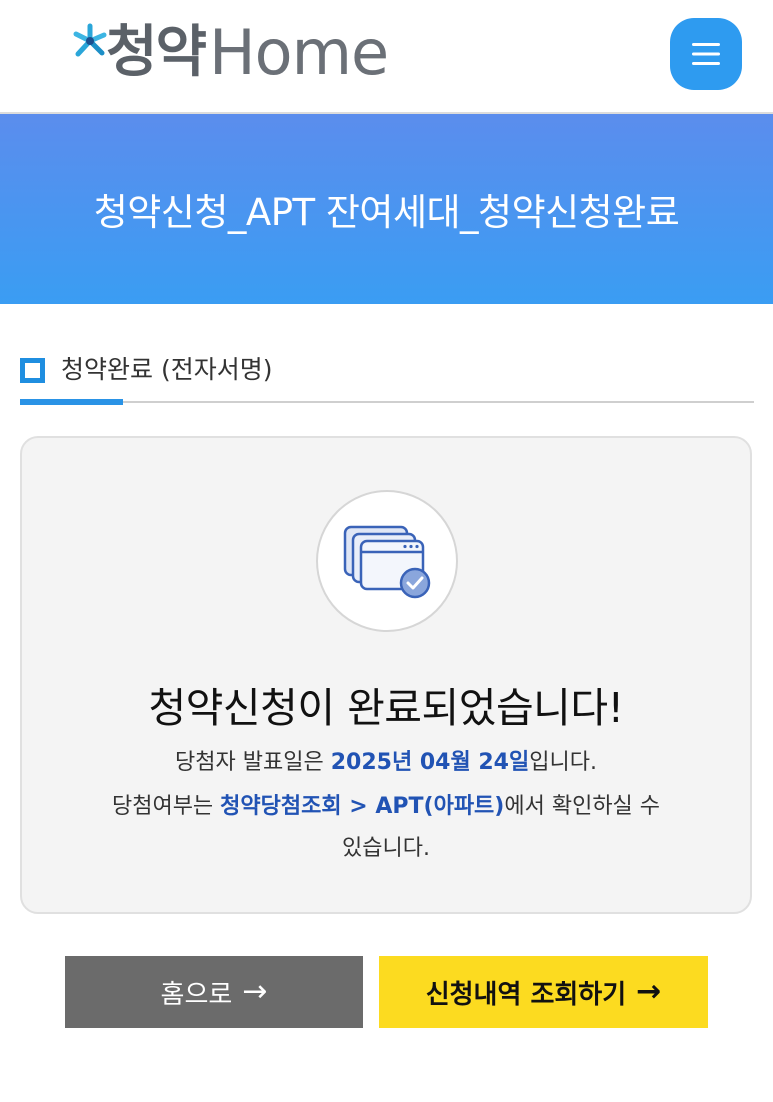 This screenshot has height=1102, width=773. I want to click on page-title: 청약신청_APT 잔여세대_청약신청완료, so click(386, 212).